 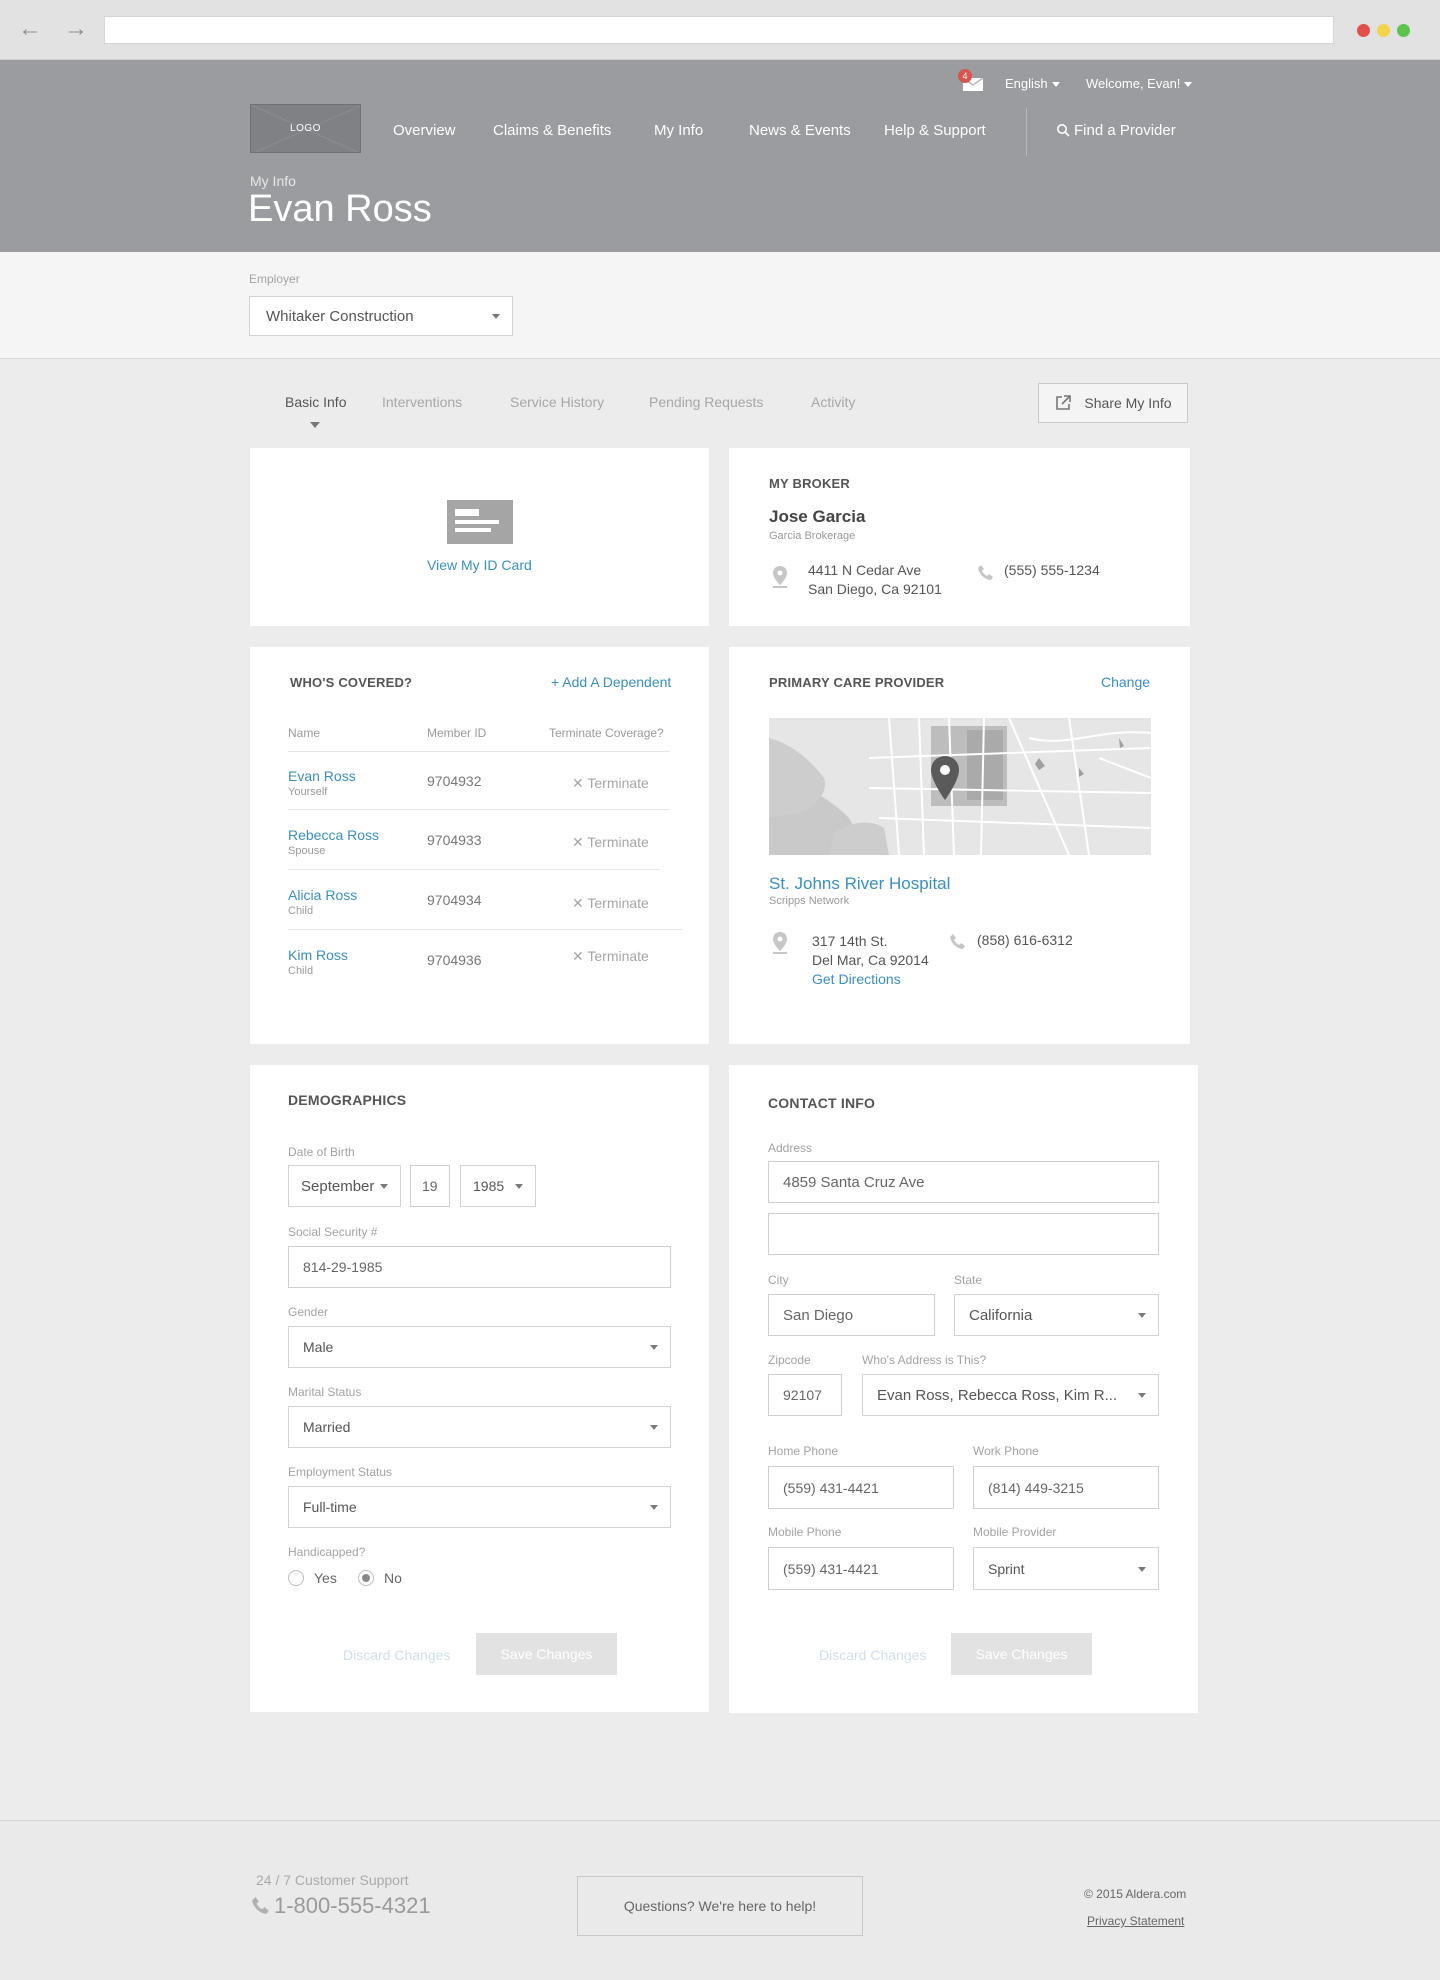 I want to click on add-dependent-link: + Add A Dependent, so click(x=611, y=682).